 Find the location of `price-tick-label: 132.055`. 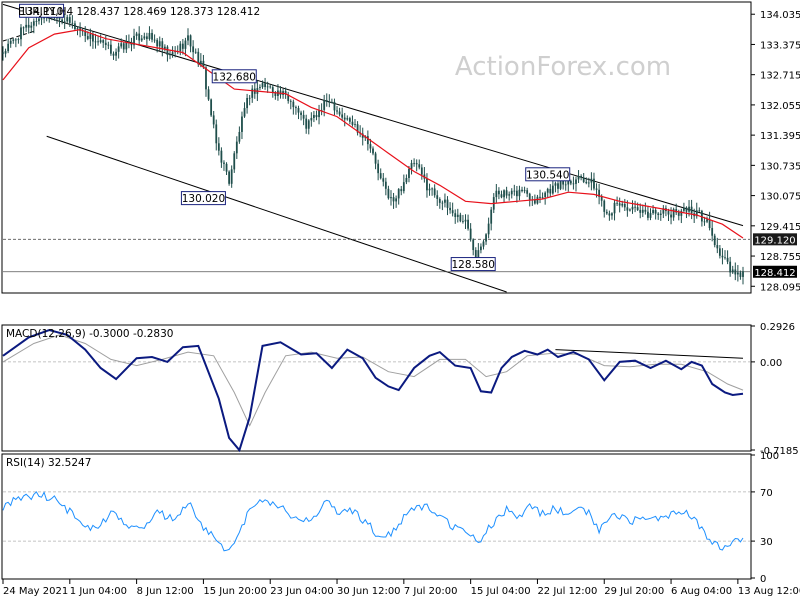

price-tick-label: 132.055 is located at coordinates (780, 106).